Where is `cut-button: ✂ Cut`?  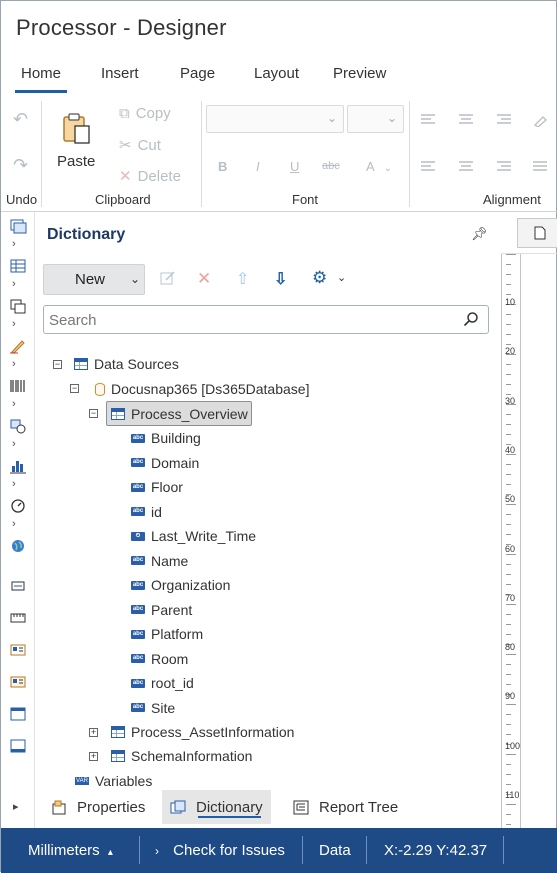
cut-button: ✂ Cut is located at coordinates (140, 145).